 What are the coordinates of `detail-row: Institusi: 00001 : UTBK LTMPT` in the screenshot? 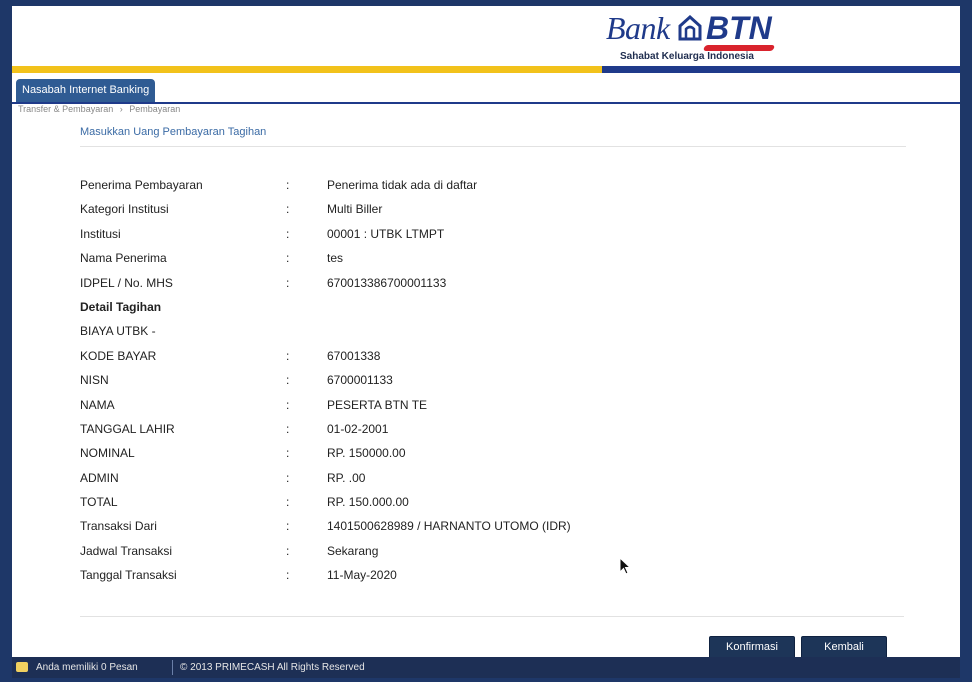 It's located at (360, 235).